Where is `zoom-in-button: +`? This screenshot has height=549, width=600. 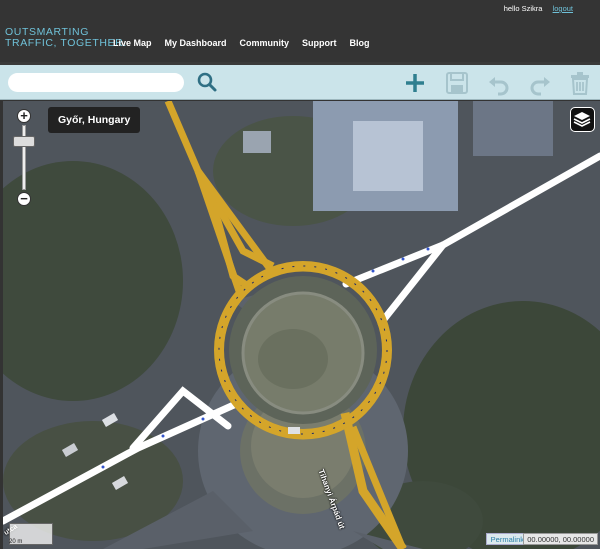
zoom-in-button: + is located at coordinates (24, 116).